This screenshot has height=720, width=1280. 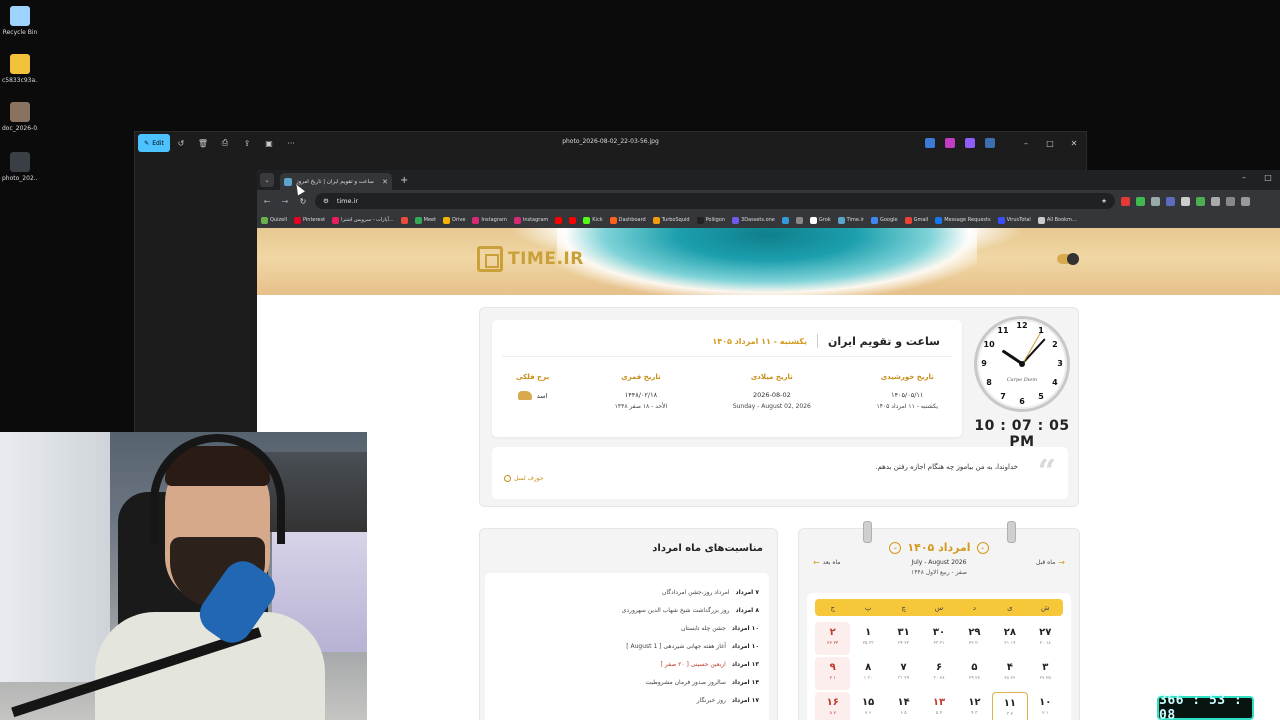 I want to click on tab-close-icon: ✕, so click(x=385, y=182).